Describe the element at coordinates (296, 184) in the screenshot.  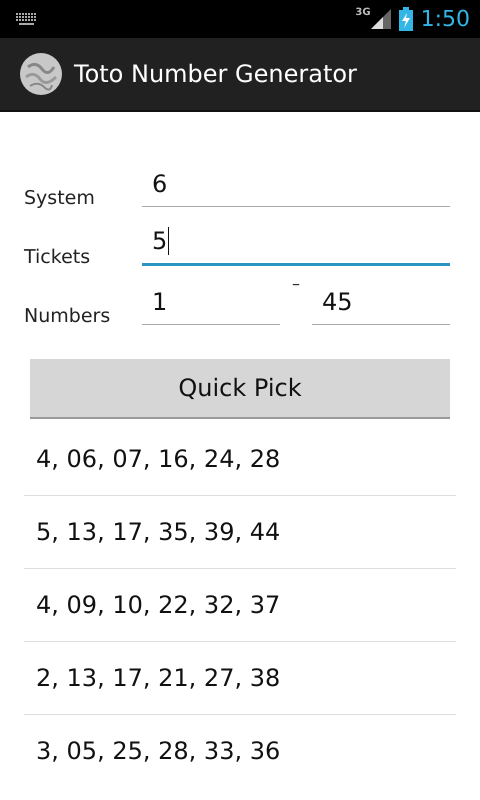
I see `system-field: 6` at that location.